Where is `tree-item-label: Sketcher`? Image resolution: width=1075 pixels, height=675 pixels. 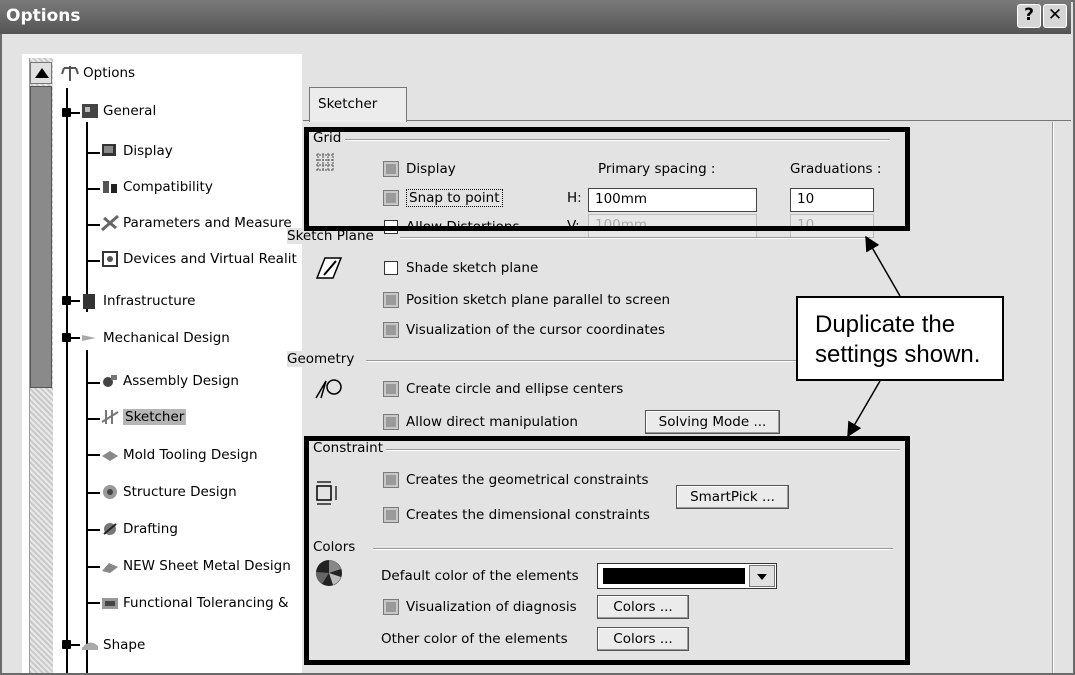
tree-item-label: Sketcher is located at coordinates (155, 417).